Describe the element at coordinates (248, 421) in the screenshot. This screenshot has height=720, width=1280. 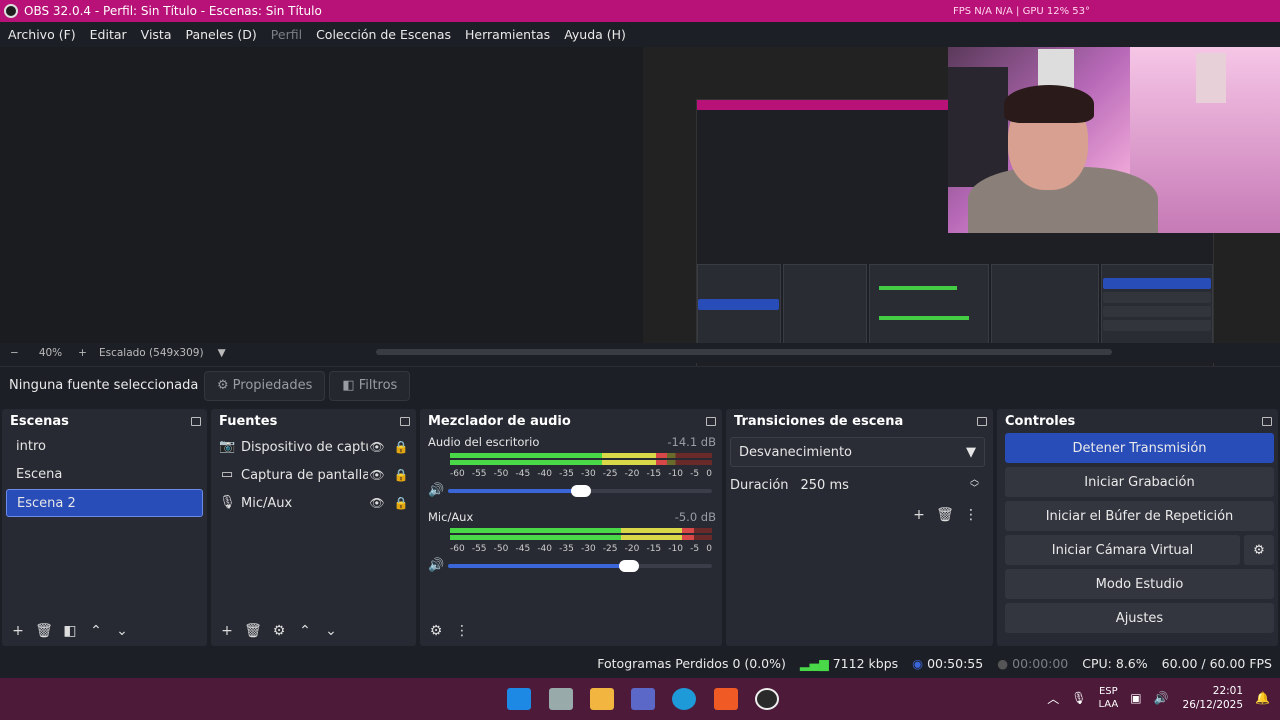
I see `sources-title: Fuentes` at that location.